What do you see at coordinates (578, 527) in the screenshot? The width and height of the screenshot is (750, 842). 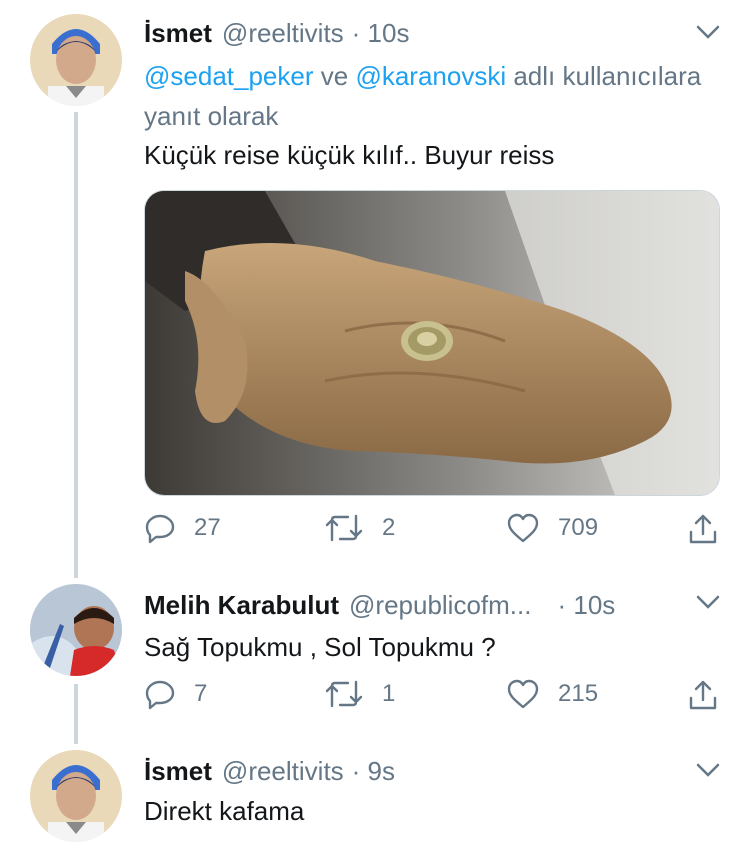 I see `like-count: 709` at bounding box center [578, 527].